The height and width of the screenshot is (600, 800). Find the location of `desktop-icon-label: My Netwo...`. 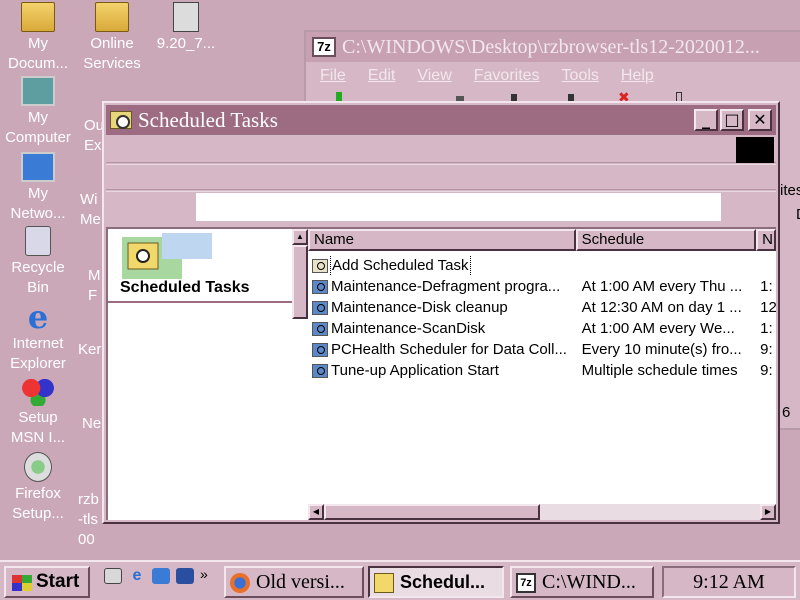

desktop-icon-label: My Netwo... is located at coordinates (38, 203).